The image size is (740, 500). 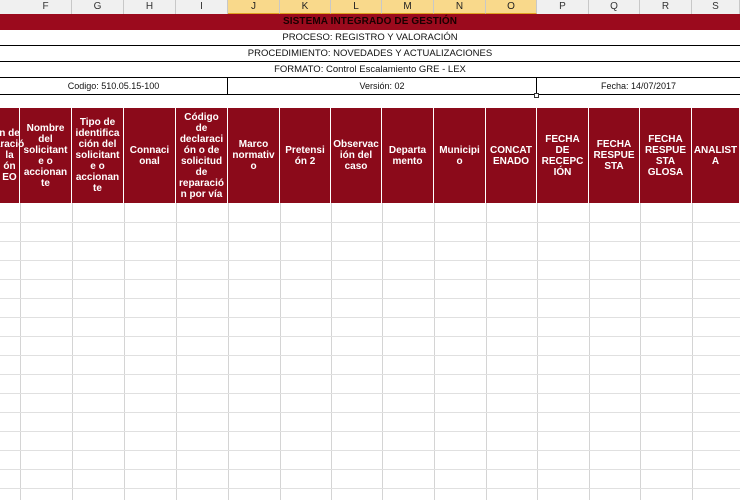 I want to click on header-cell: Nombre del solicitant e o accionan te, so click(x=46, y=155).